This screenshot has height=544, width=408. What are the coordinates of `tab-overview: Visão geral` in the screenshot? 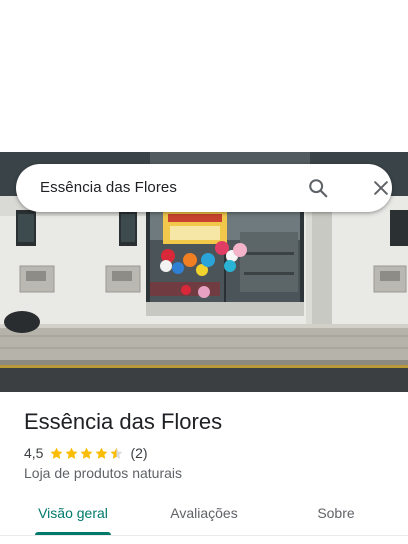 It's located at (73, 514).